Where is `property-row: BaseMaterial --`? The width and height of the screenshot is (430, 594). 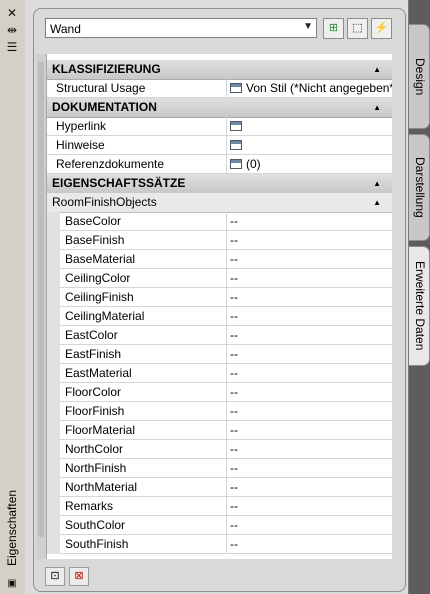 property-row: BaseMaterial -- is located at coordinates (219, 259).